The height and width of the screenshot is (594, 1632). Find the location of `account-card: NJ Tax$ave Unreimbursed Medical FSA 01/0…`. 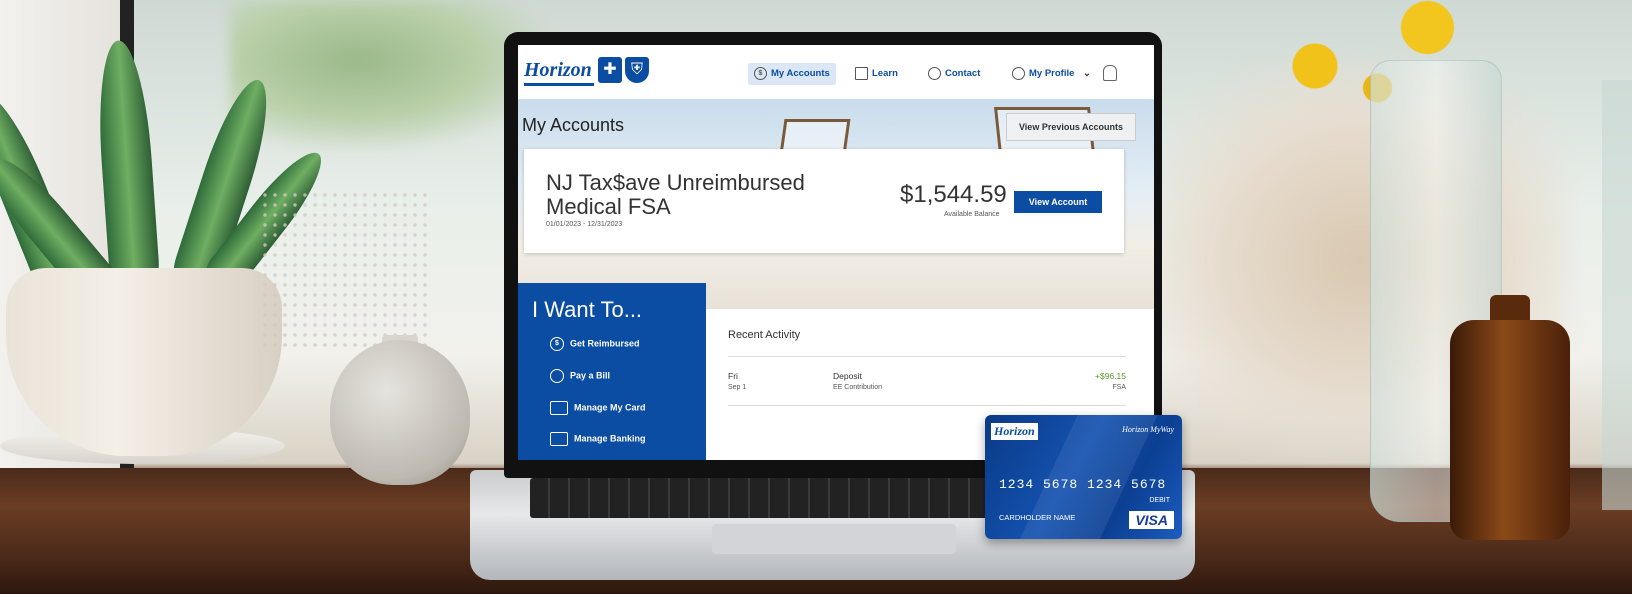

account-card: NJ Tax$ave Unreimbursed Medical FSA 01/0… is located at coordinates (824, 201).